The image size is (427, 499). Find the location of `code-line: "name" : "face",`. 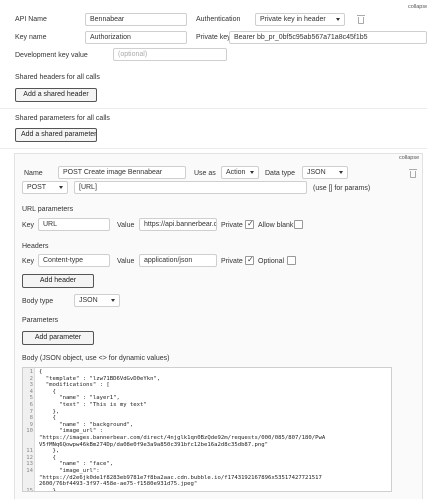

code-line: "name" : "face", is located at coordinates (76, 464).